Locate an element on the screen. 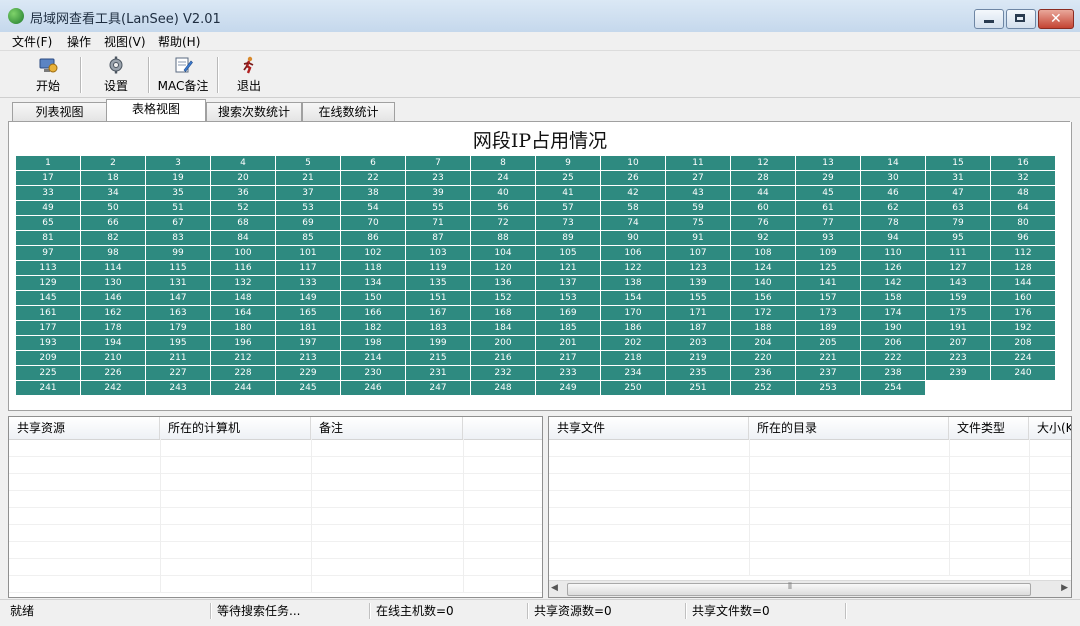 The width and height of the screenshot is (1080, 626). ip-cell: 212 is located at coordinates (243, 358).